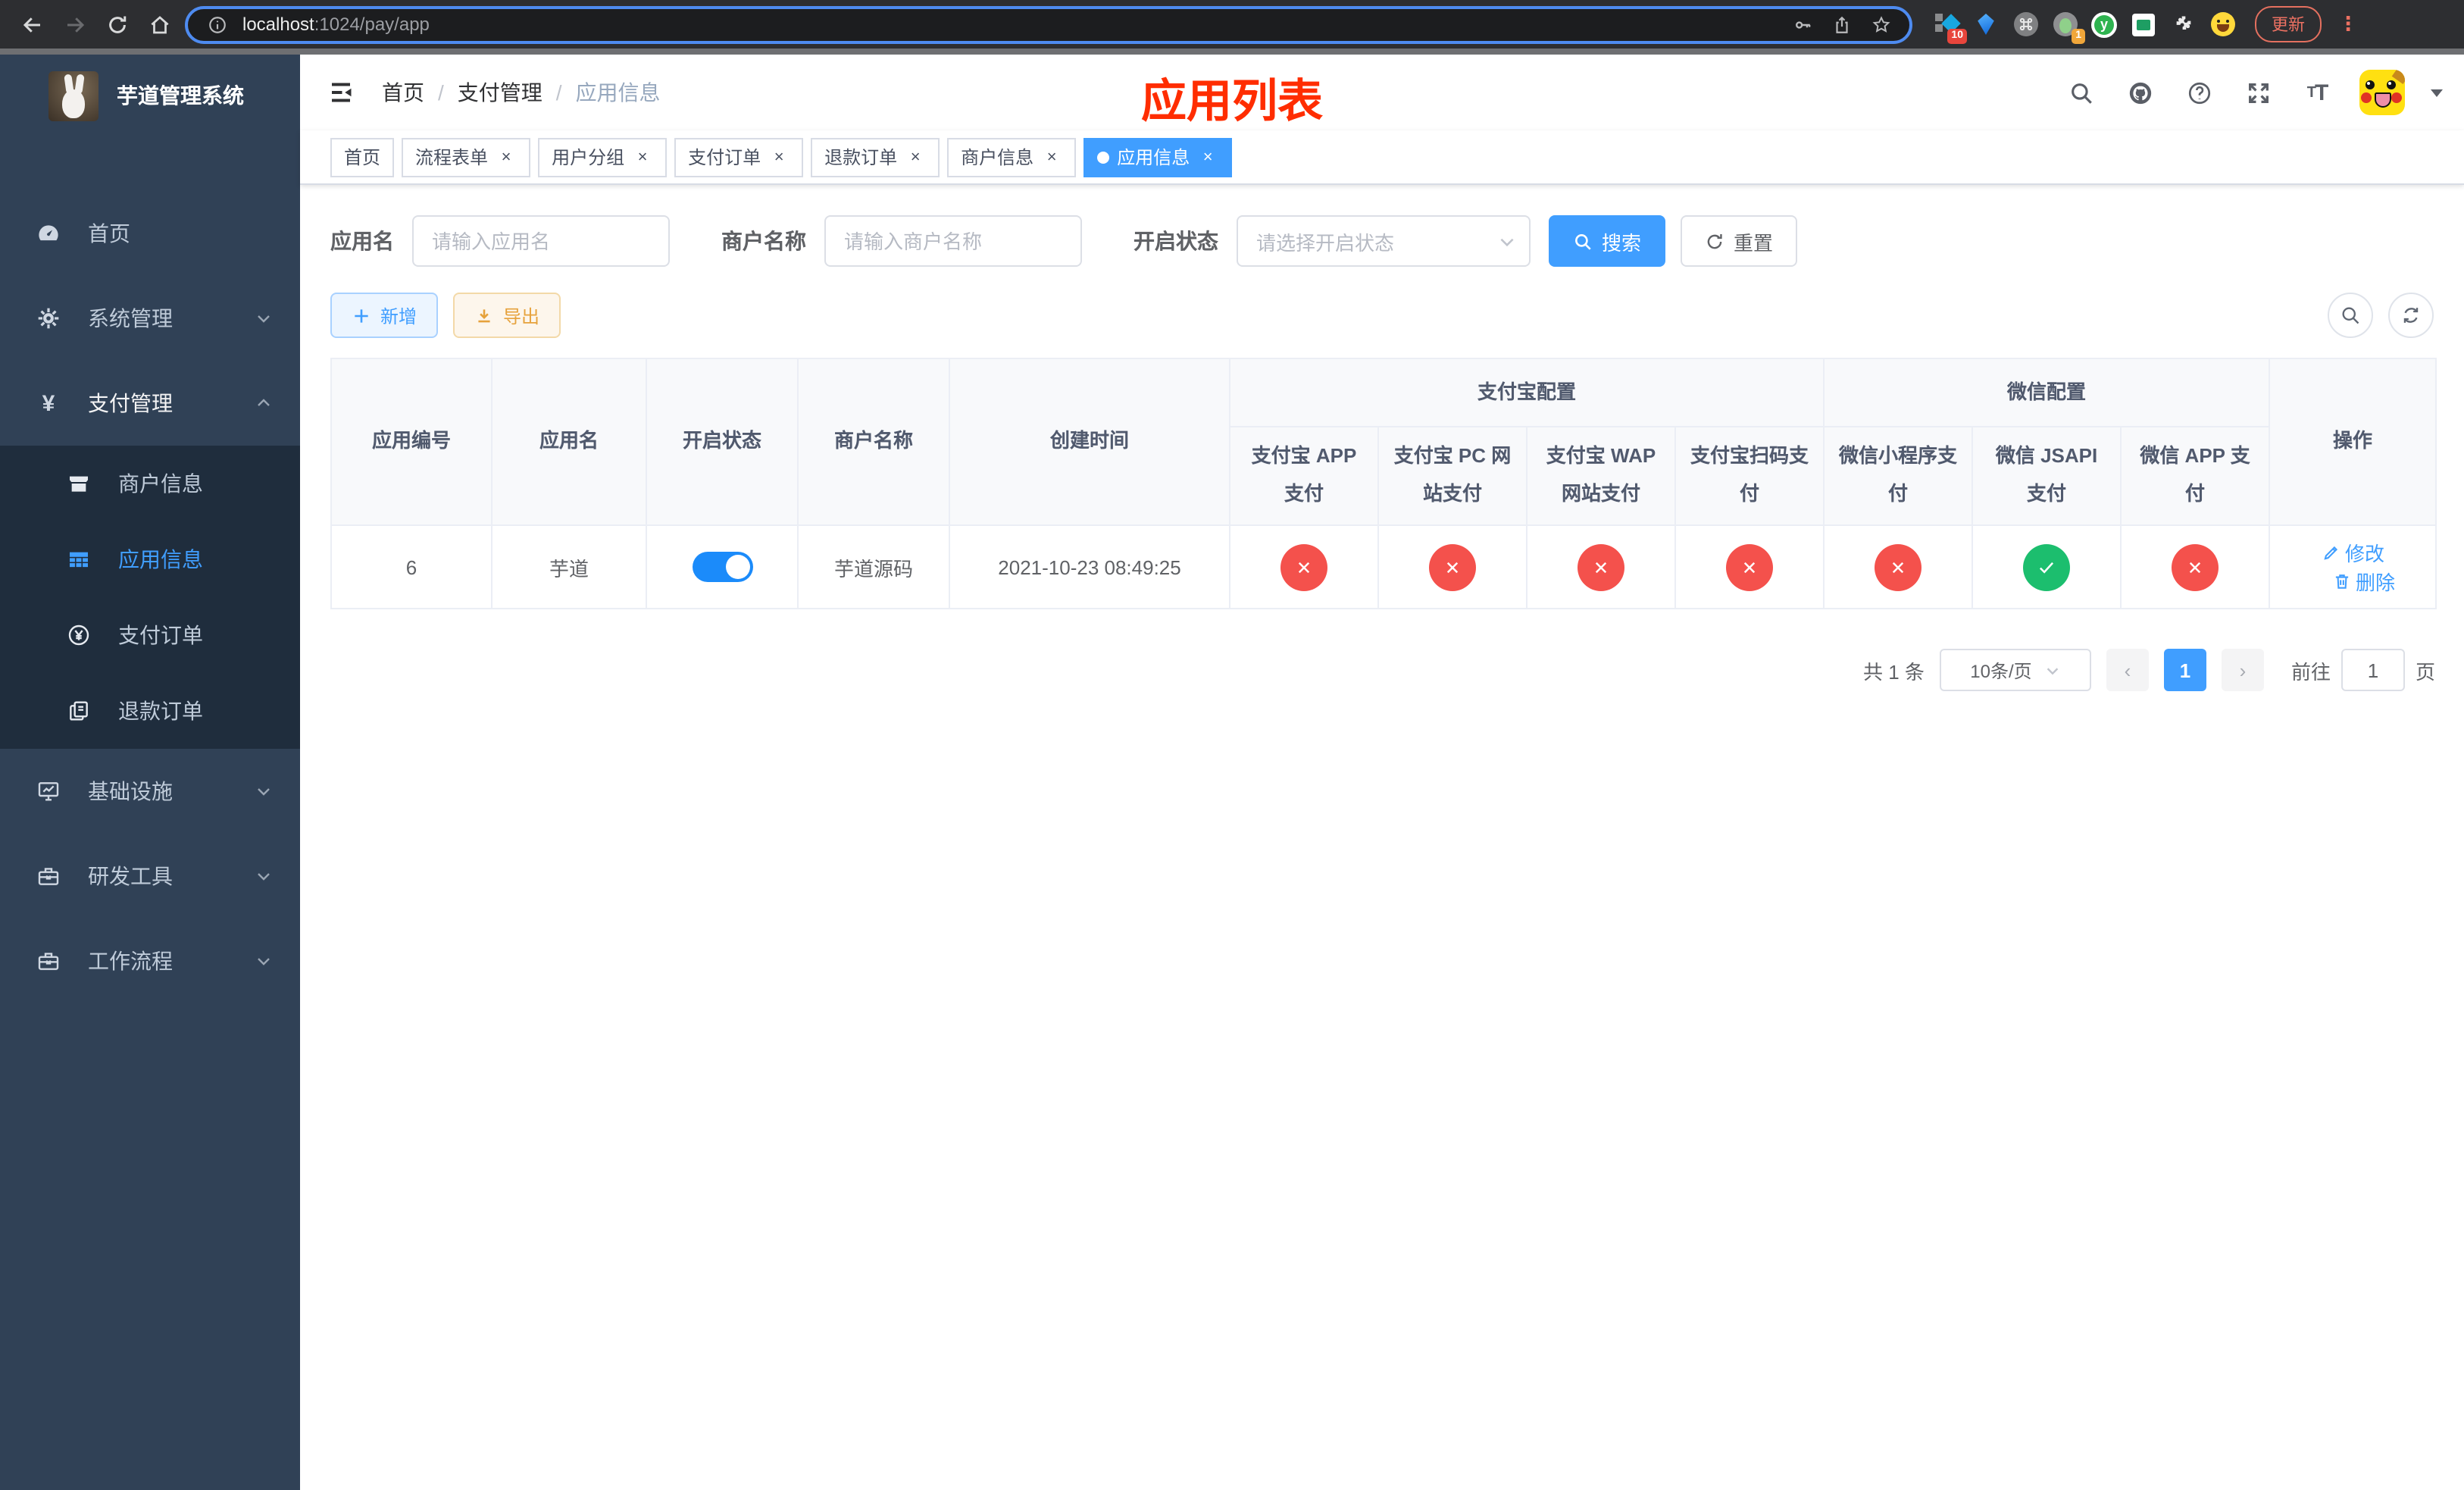 The width and height of the screenshot is (2464, 1490). What do you see at coordinates (2372, 670) in the screenshot?
I see `goto-page-input` at bounding box center [2372, 670].